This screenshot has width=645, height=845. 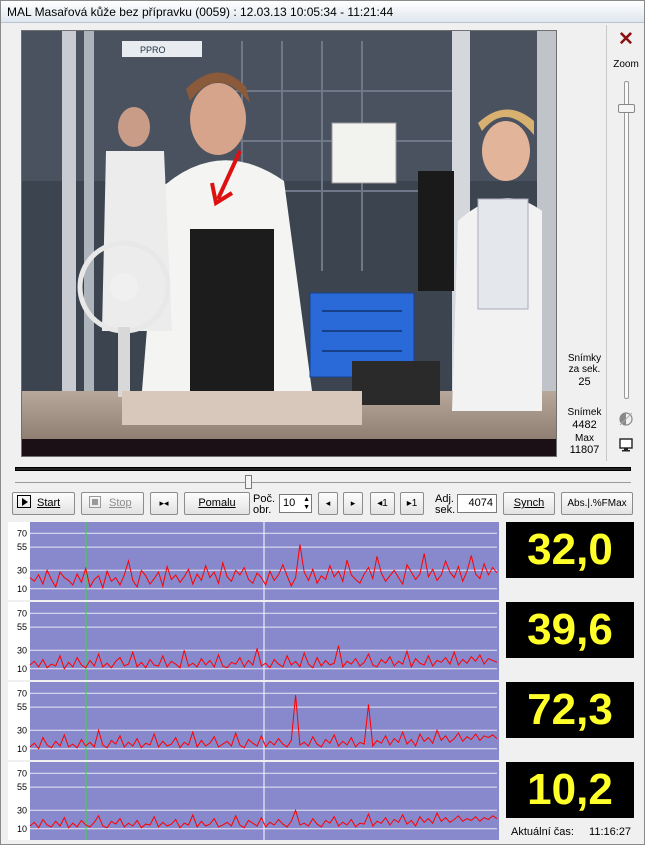 What do you see at coordinates (49, 503) in the screenshot?
I see `start-label: Start` at bounding box center [49, 503].